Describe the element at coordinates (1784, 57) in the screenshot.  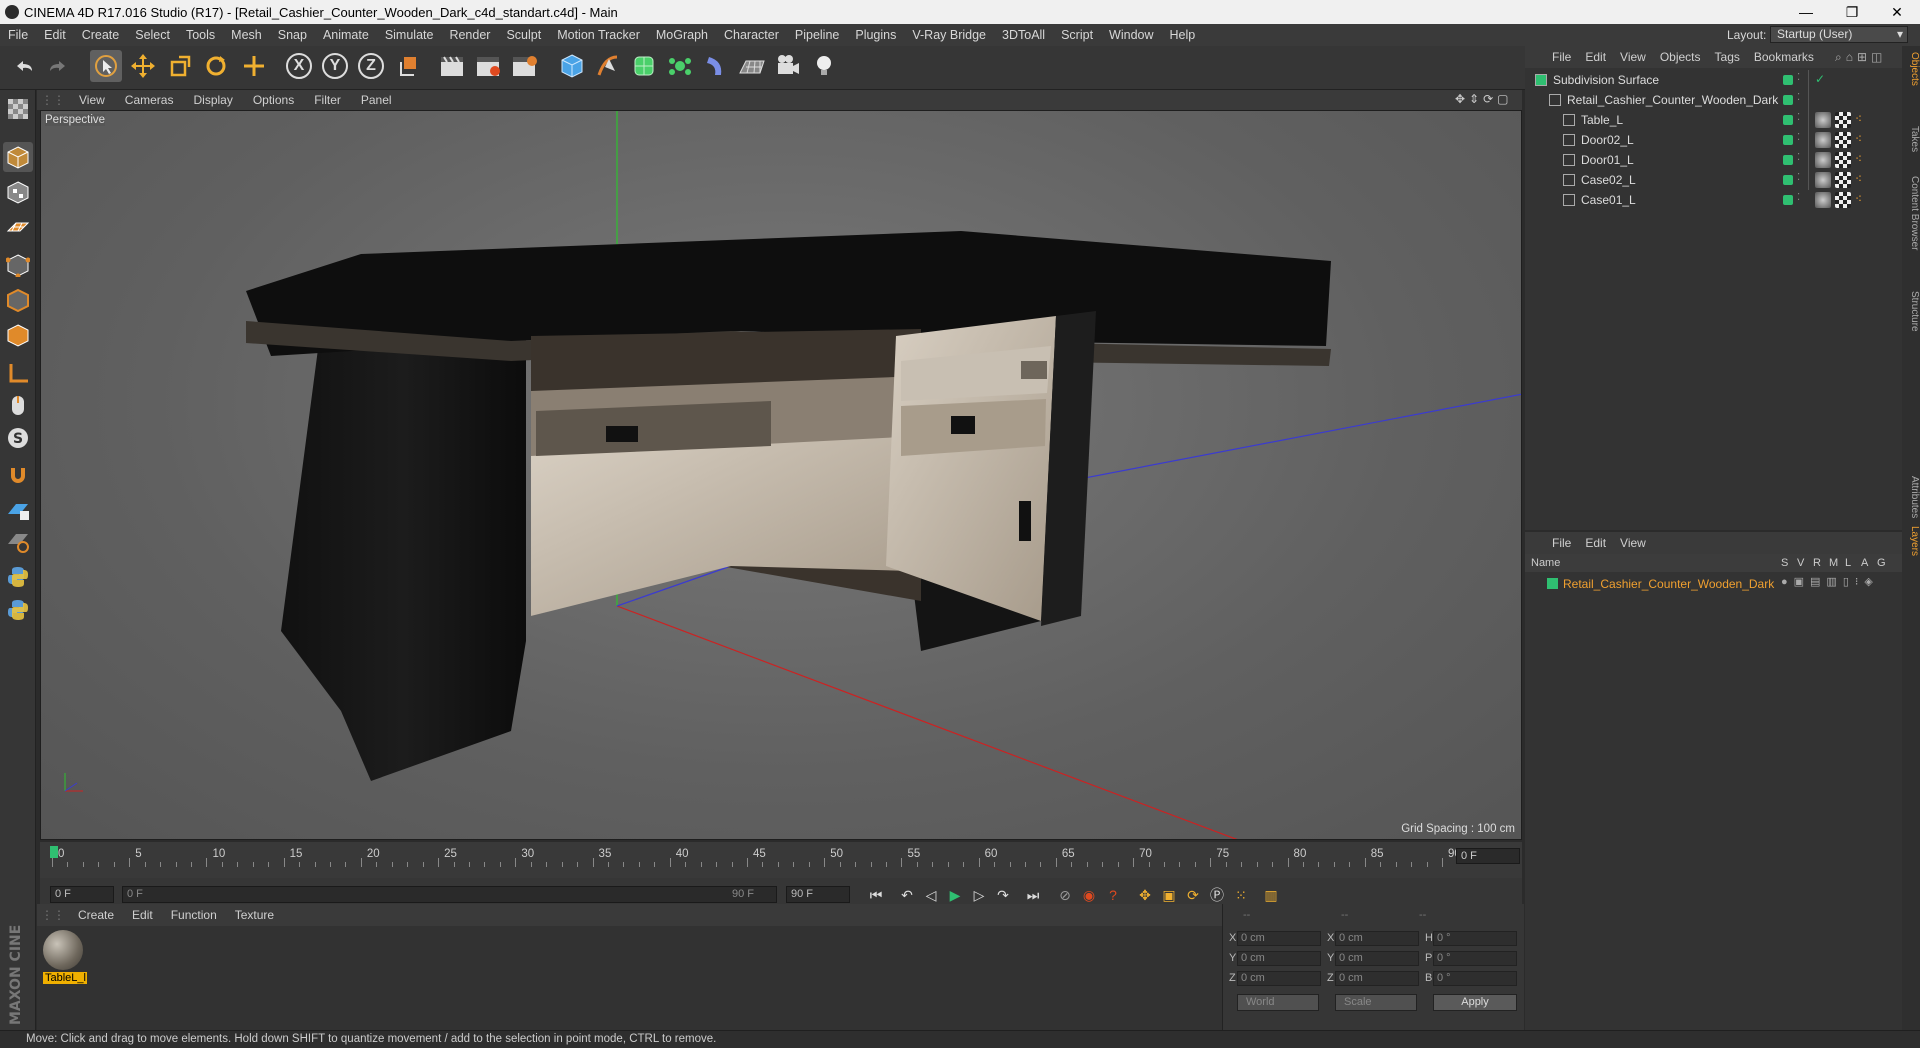
I see `object-menu-bookmarks: Bookmarks` at that location.